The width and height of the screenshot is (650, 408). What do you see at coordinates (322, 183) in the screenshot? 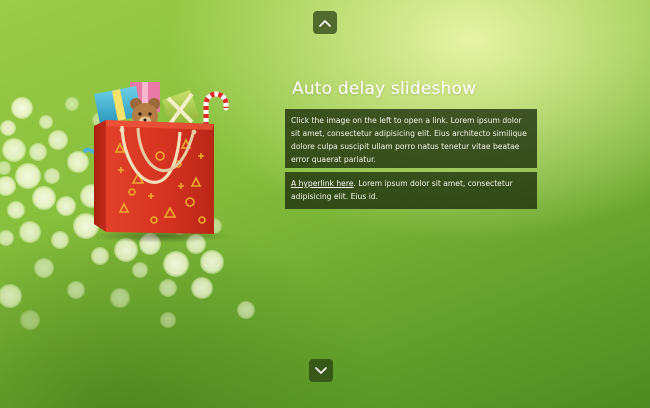
I see `slide-hyperlink: A hyperlink here` at bounding box center [322, 183].